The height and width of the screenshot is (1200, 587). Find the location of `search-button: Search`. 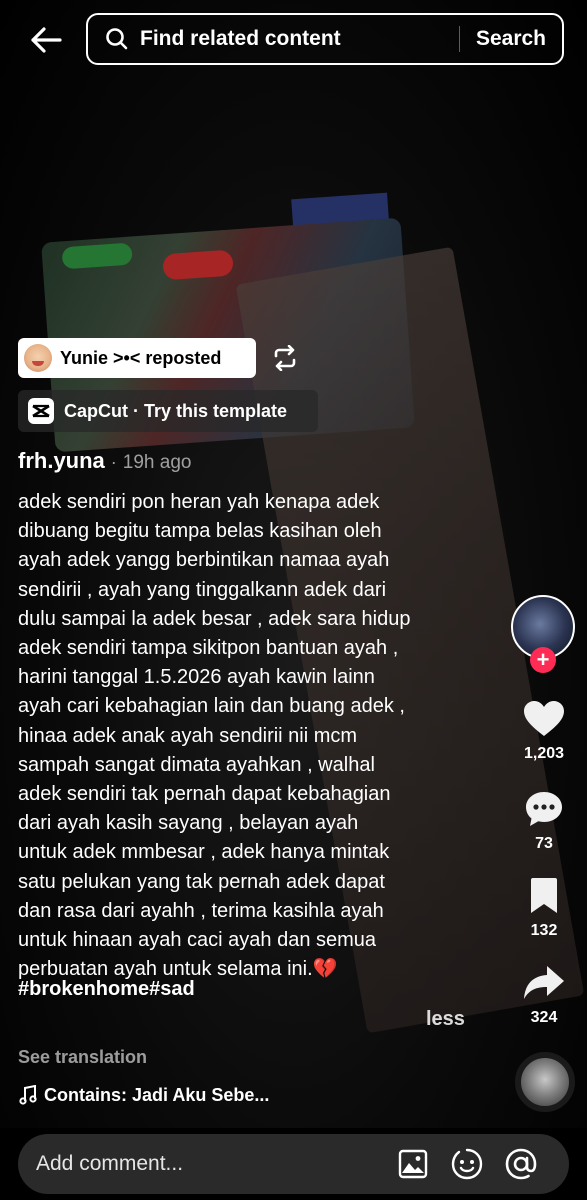

search-button: Search is located at coordinates (511, 39).